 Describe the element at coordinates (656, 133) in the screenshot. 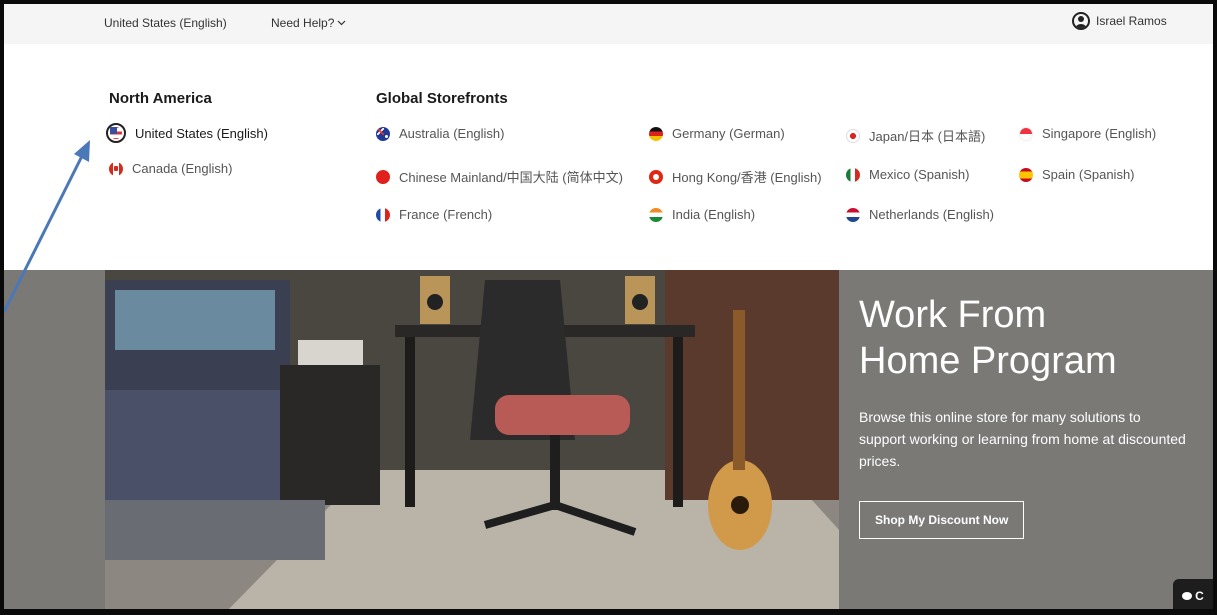

I see `germany-flag-icon` at that location.